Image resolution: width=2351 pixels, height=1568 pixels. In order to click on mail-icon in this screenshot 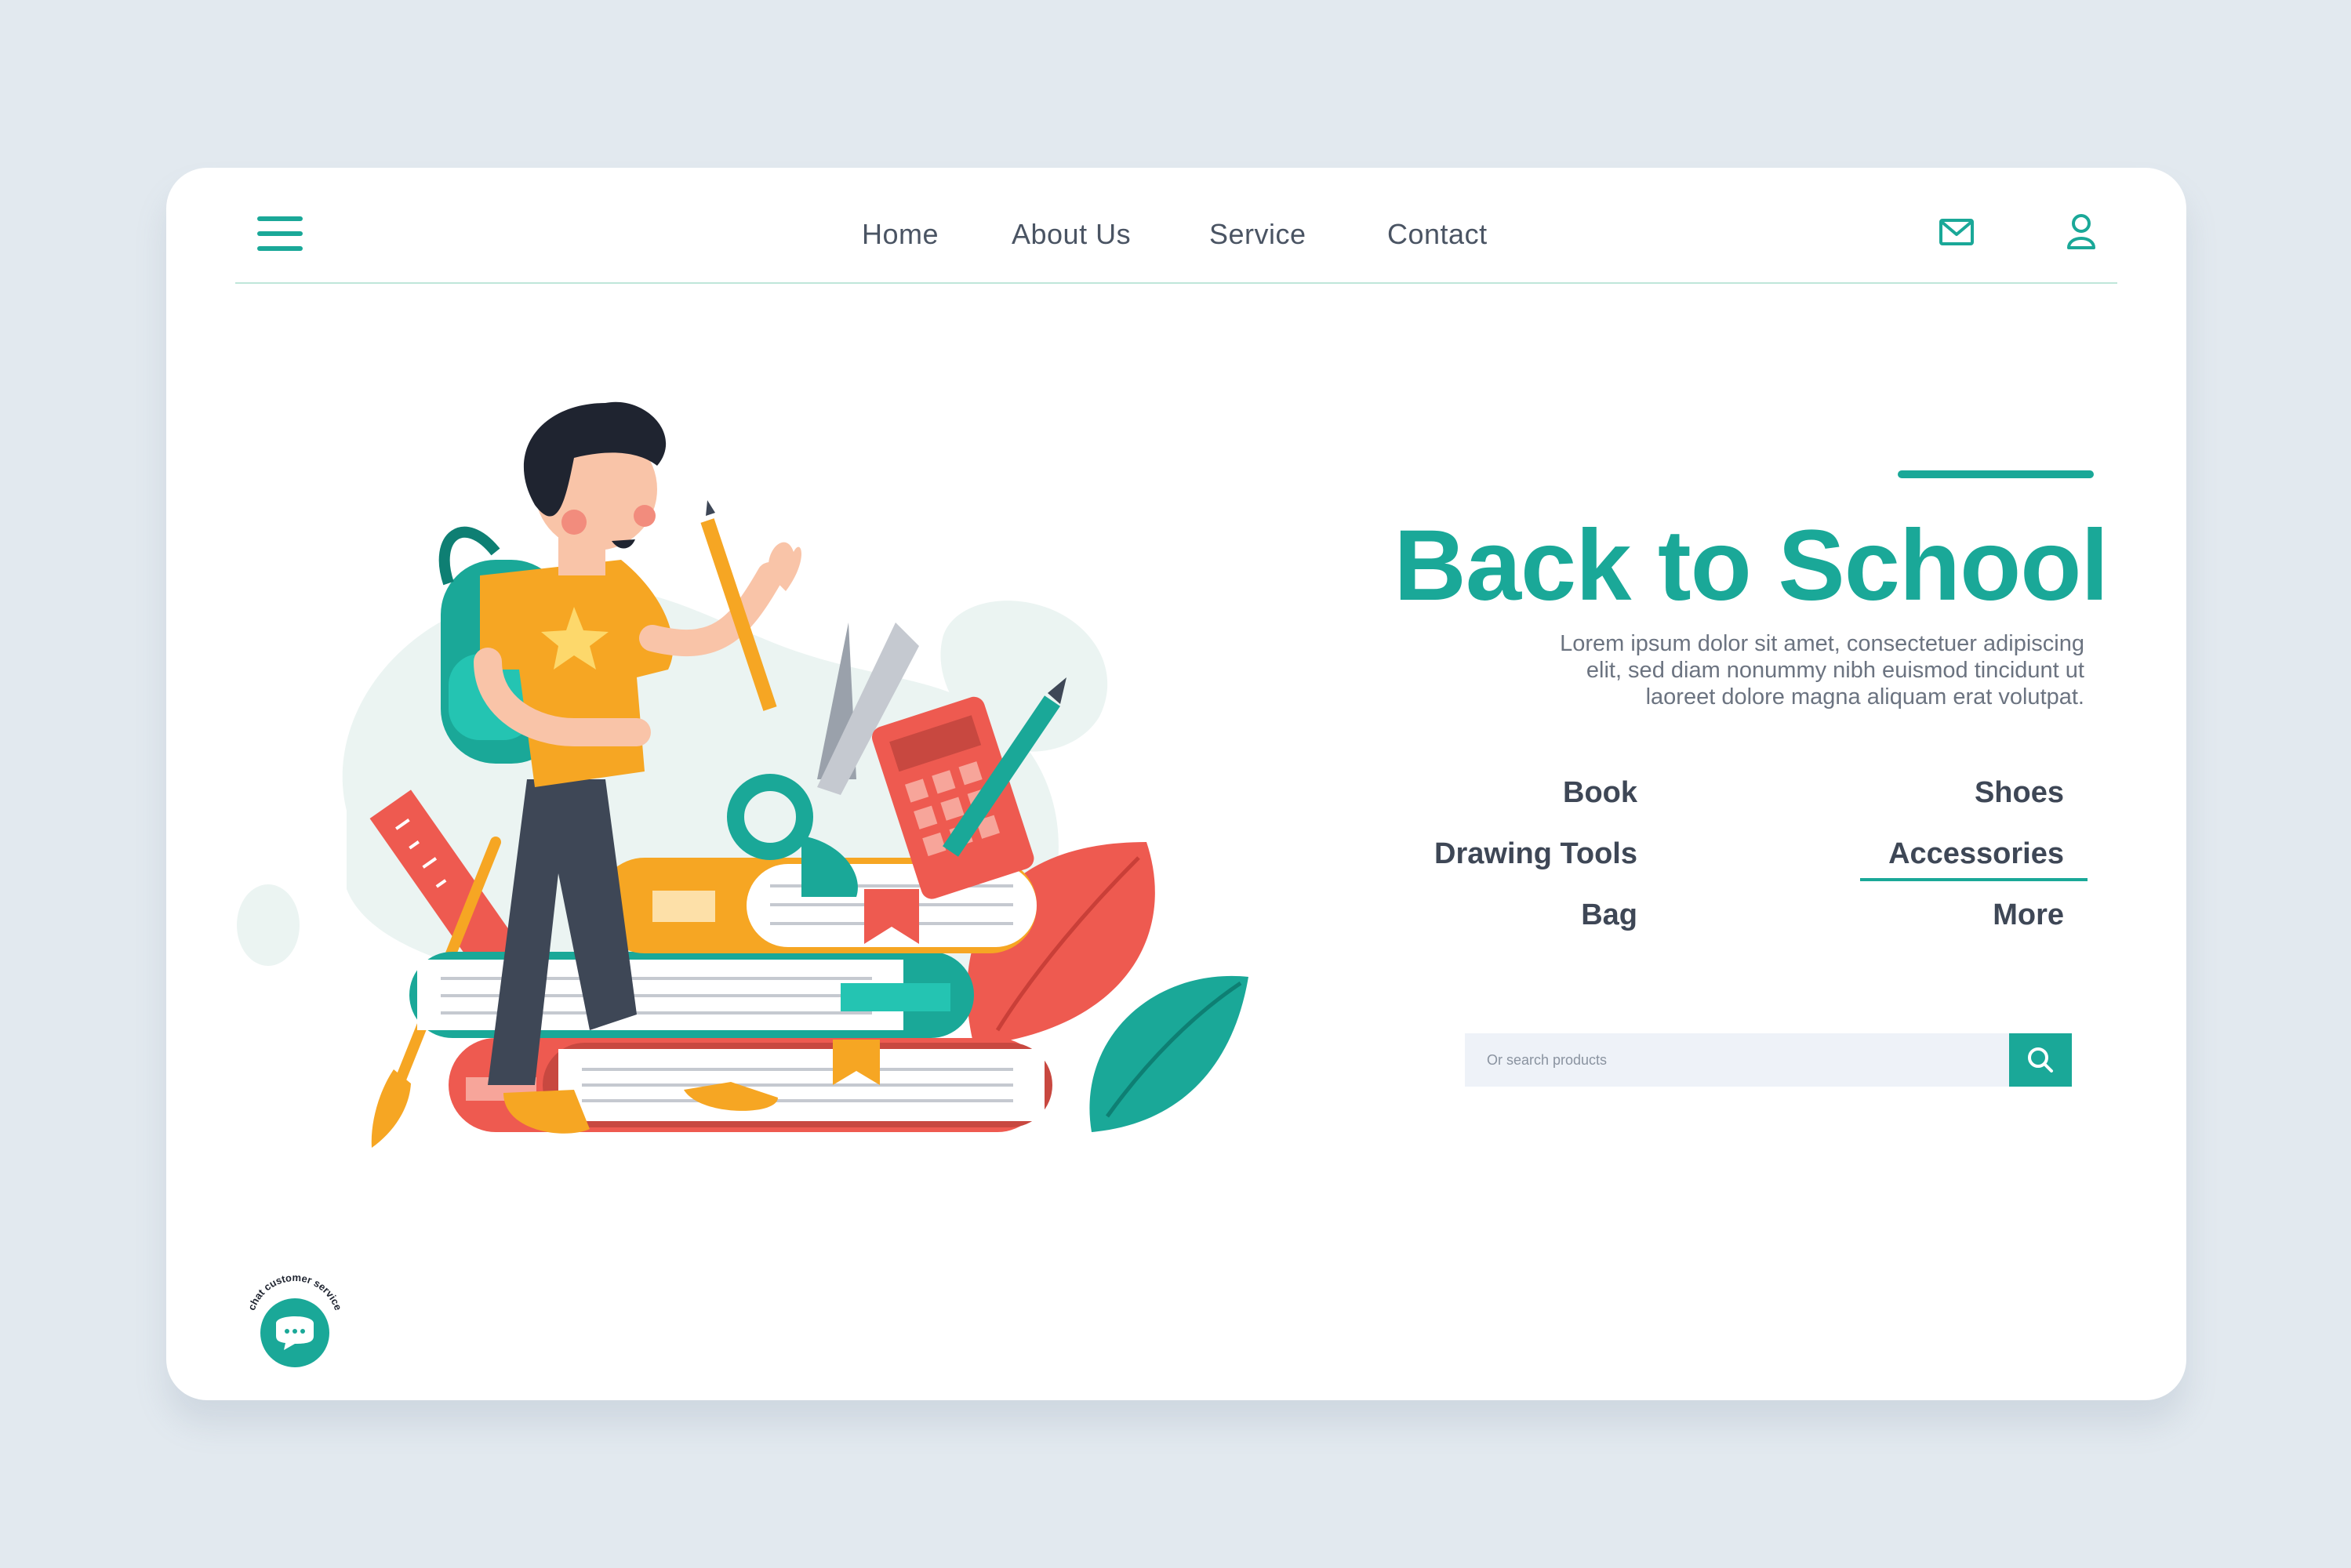, I will do `click(1957, 232)`.